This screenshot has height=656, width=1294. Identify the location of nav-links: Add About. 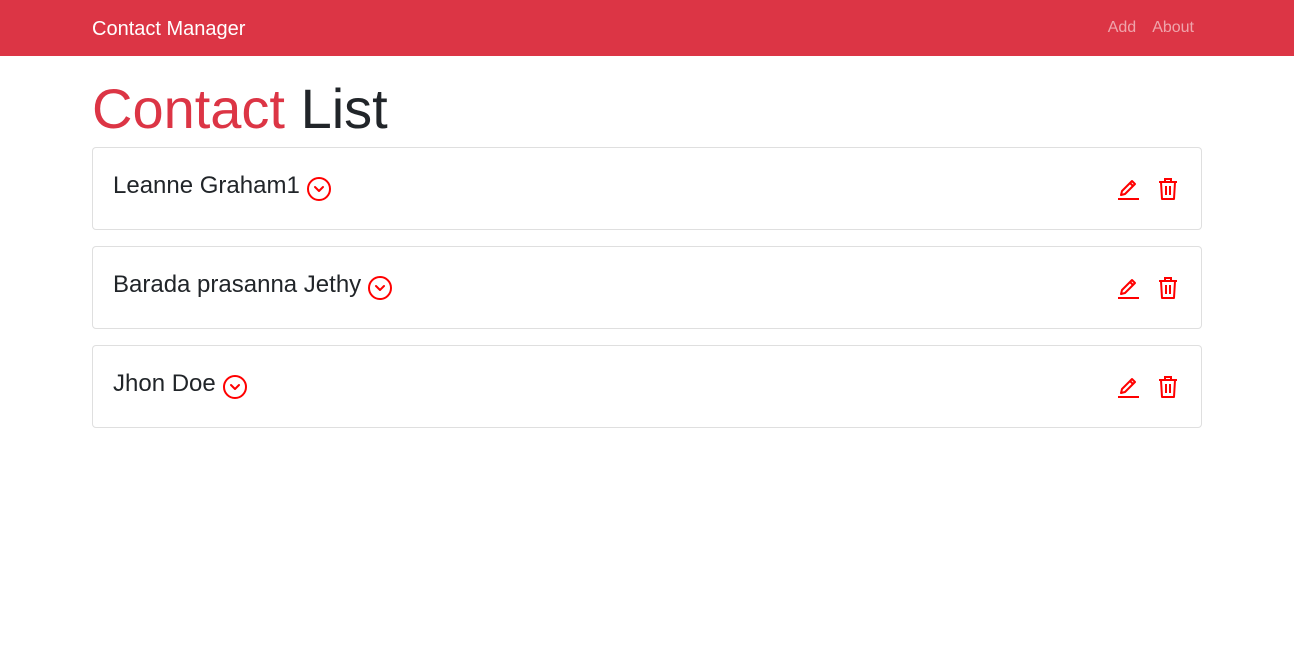
(1151, 28).